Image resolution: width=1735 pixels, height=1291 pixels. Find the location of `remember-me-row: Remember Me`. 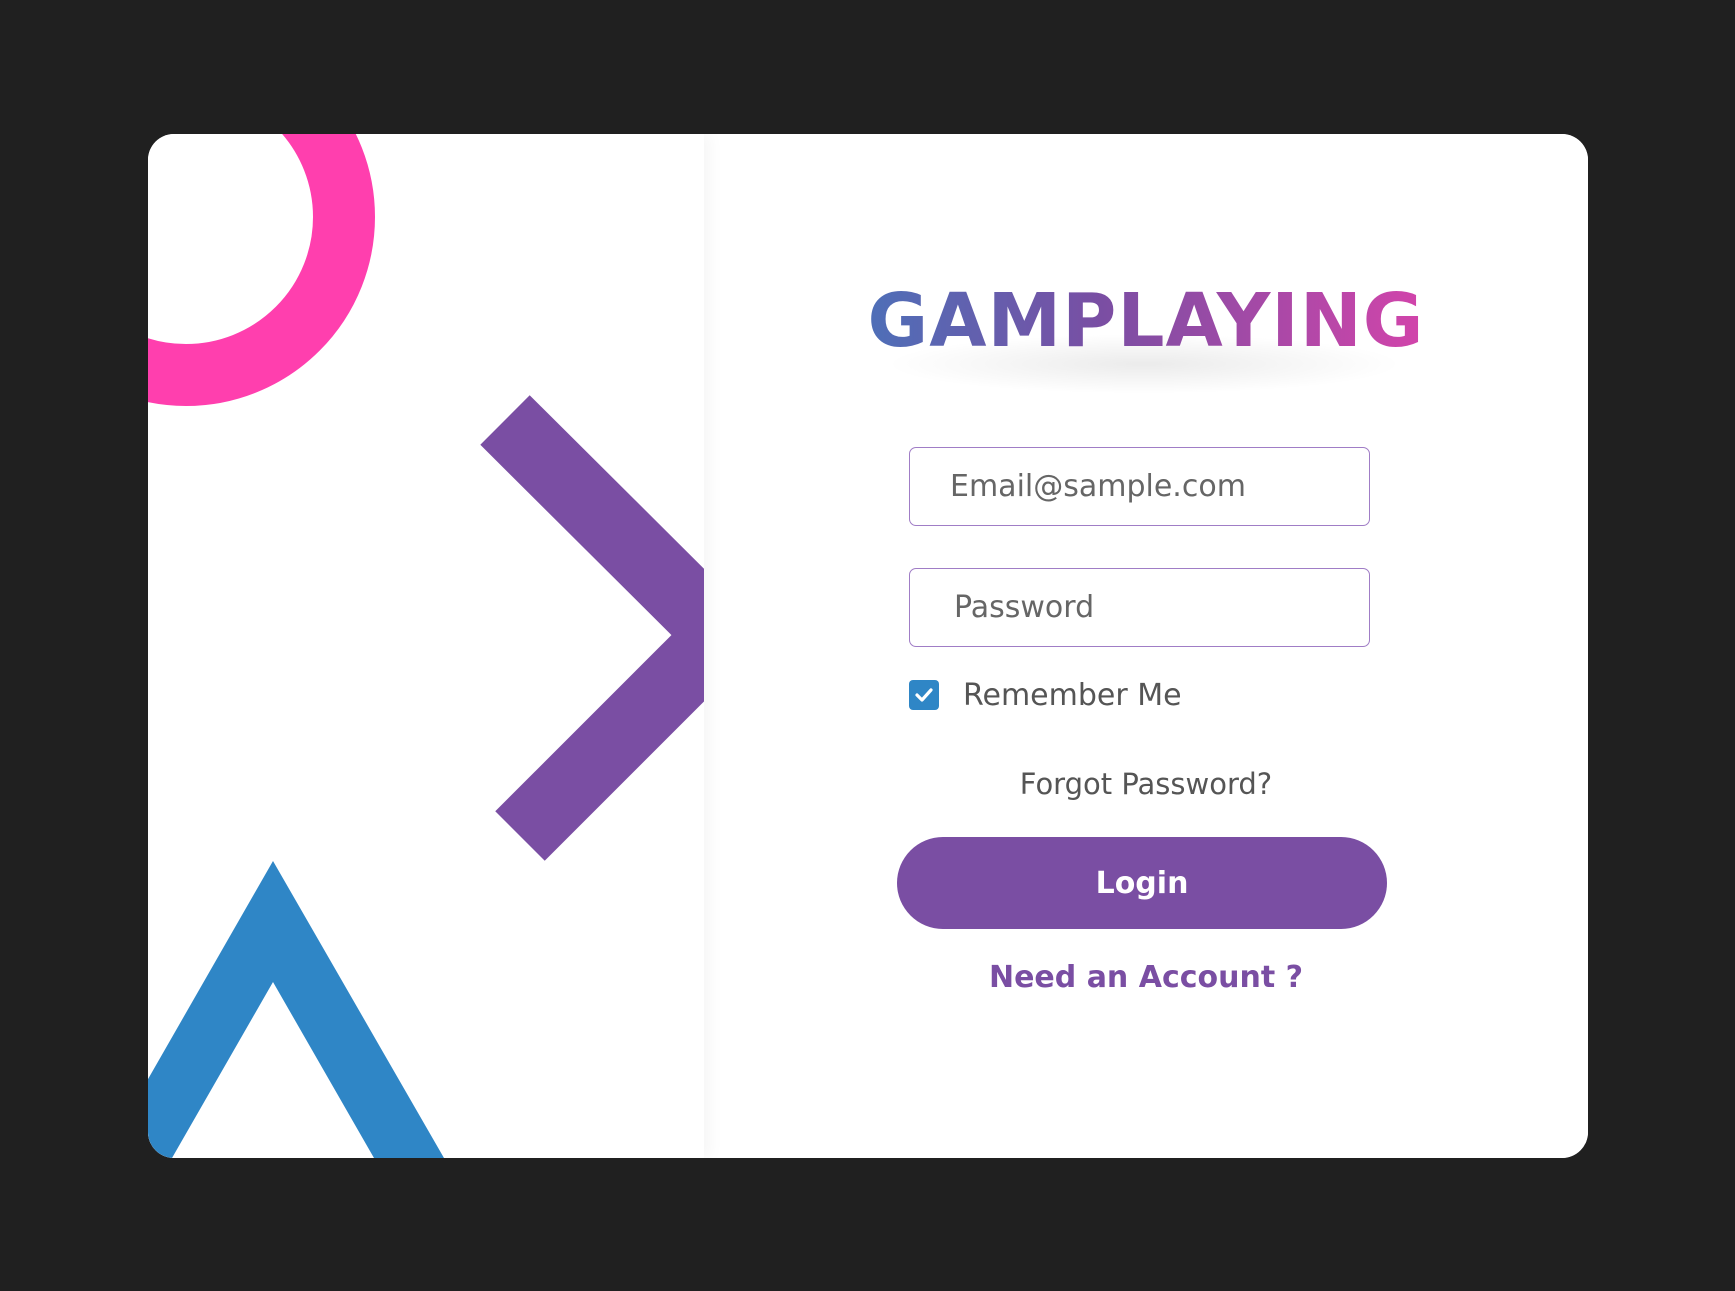

remember-me-row: Remember Me is located at coordinates (1045, 695).